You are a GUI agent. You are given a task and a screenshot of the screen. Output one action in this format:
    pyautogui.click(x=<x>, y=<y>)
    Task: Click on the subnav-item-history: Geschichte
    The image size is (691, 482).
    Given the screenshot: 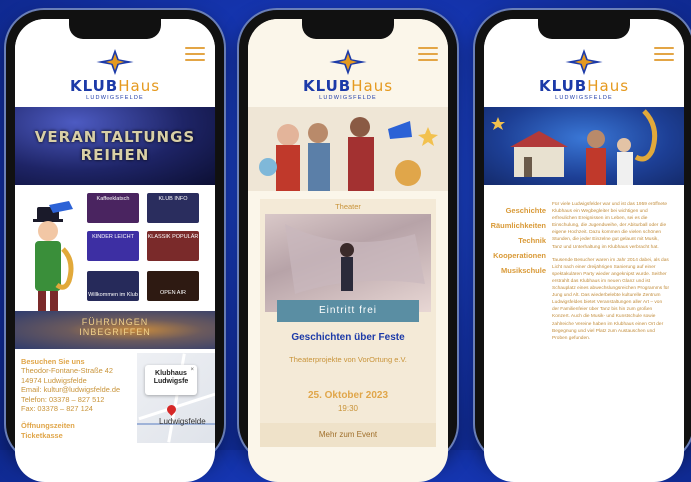 What is the action you would take?
    pyautogui.click(x=515, y=210)
    